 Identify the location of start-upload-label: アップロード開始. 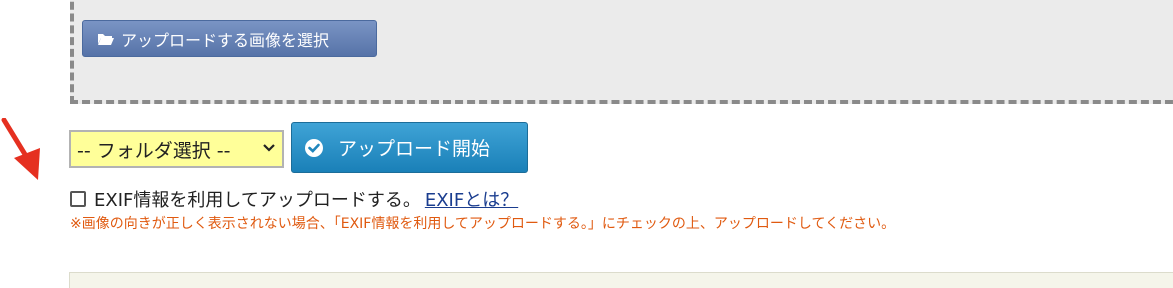
(414, 149).